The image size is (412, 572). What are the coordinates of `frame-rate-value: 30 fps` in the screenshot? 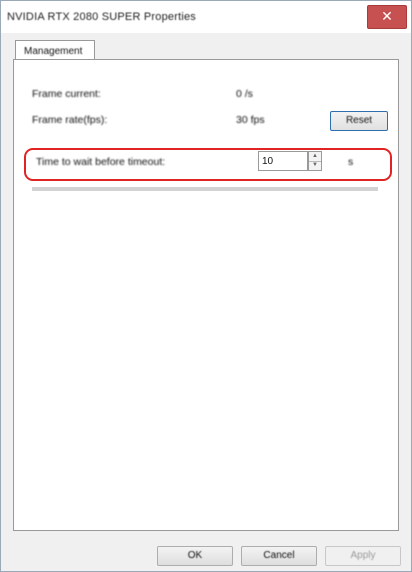 It's located at (250, 120).